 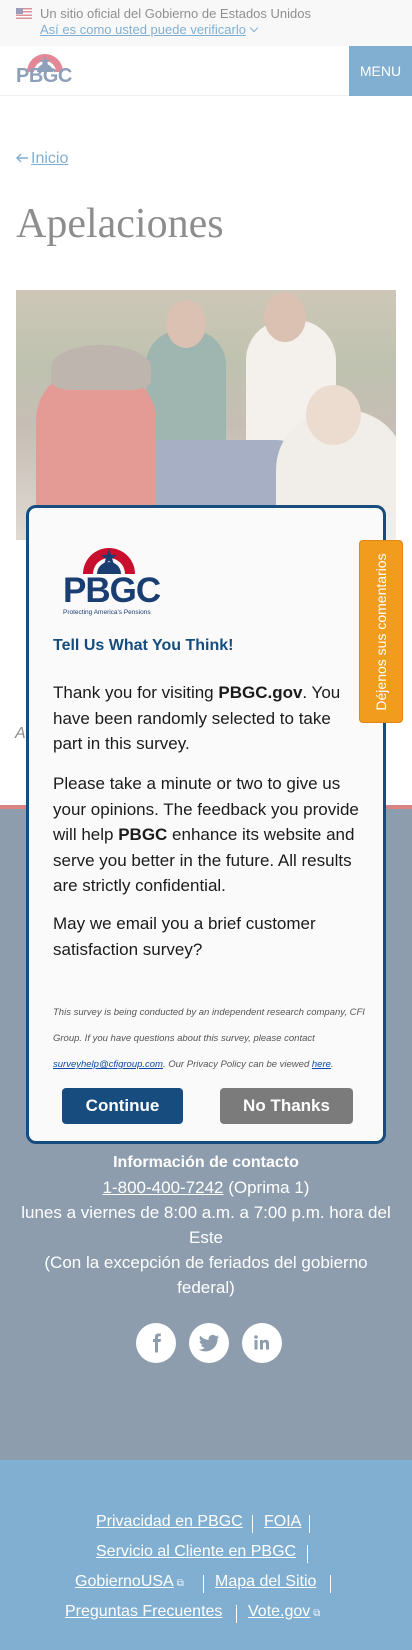 What do you see at coordinates (122, 1106) in the screenshot?
I see `continue-button: Continue` at bounding box center [122, 1106].